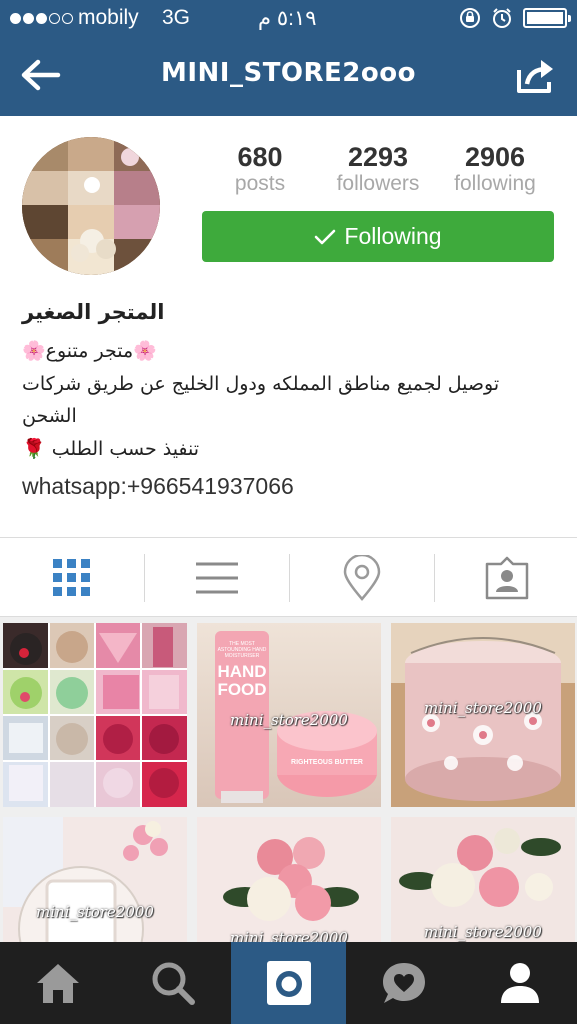 The image size is (577, 1024). I want to click on tagged-view-tab, so click(506, 577).